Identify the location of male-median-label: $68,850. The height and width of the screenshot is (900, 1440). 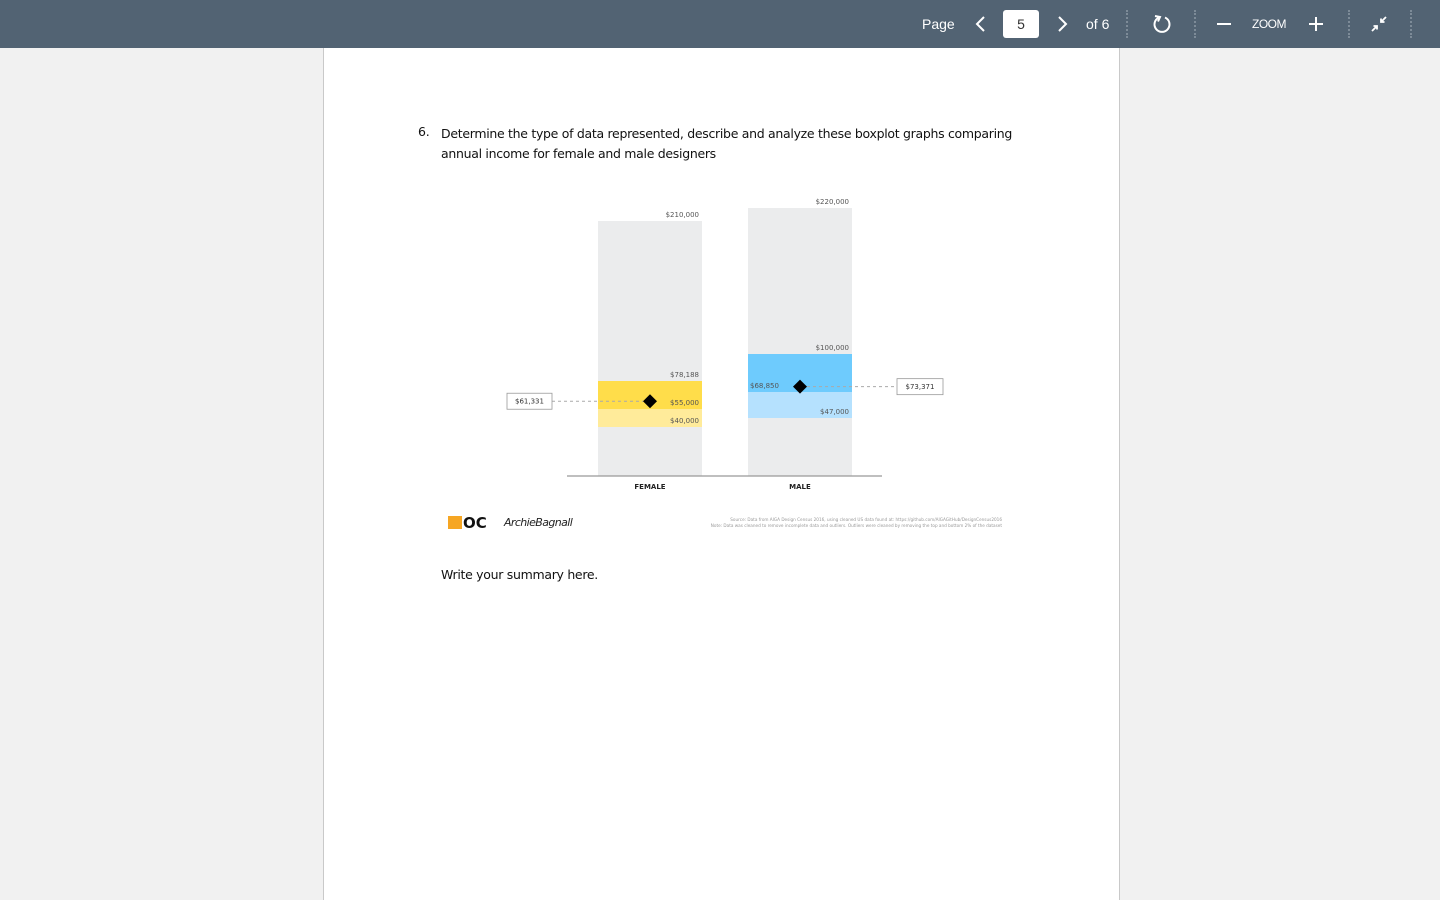
(764, 386).